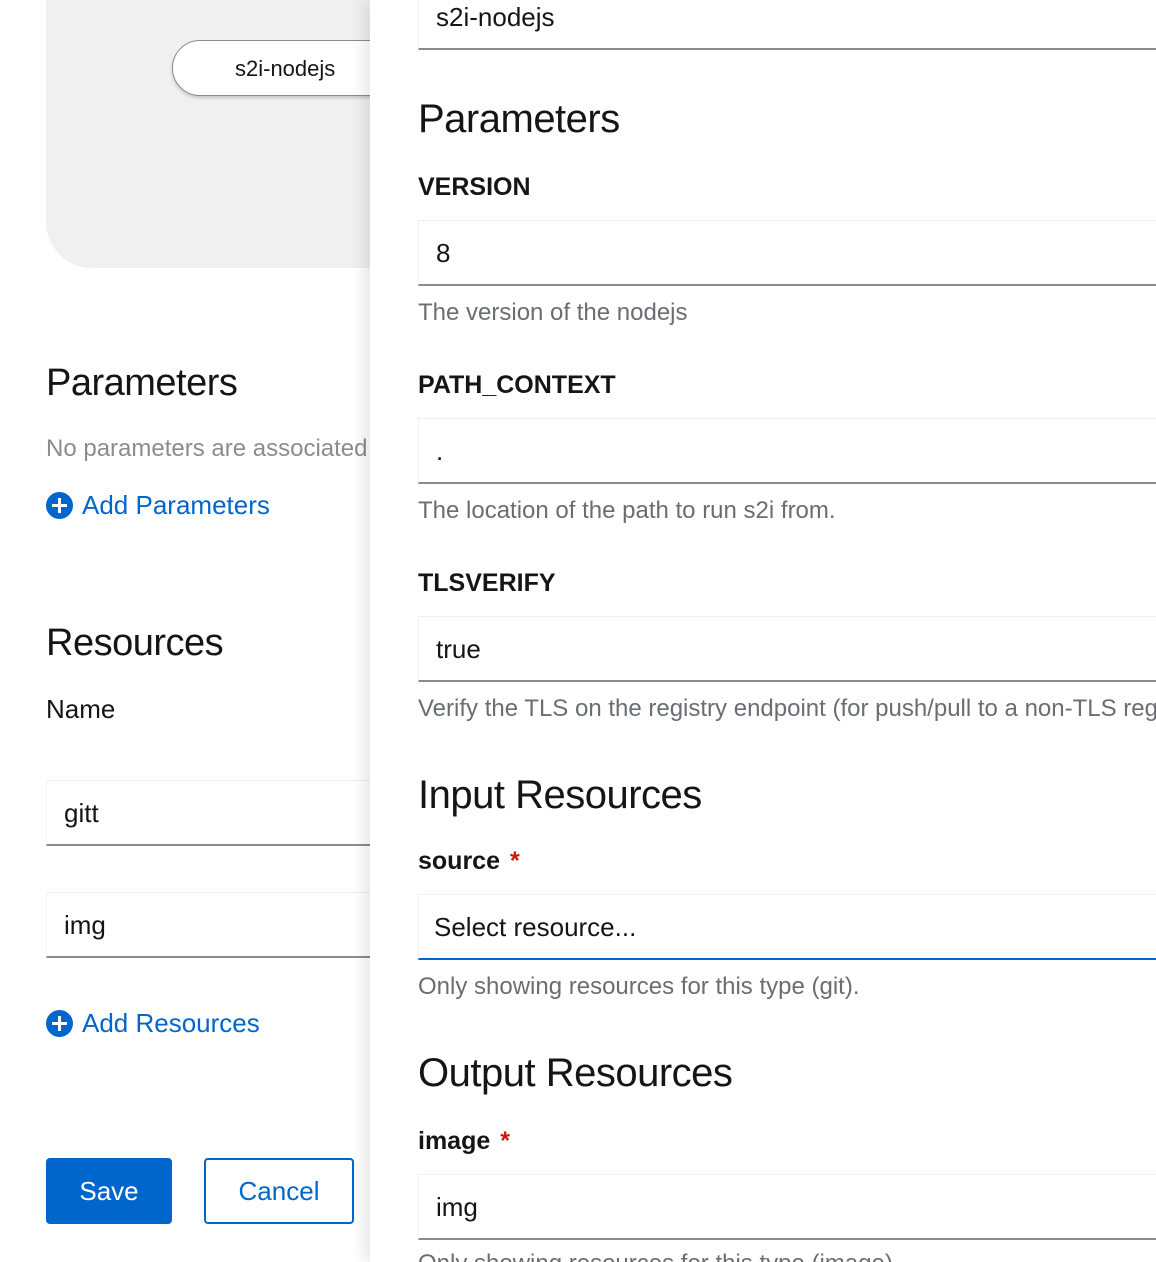 This screenshot has height=1262, width=1156. Describe the element at coordinates (279, 1191) in the screenshot. I see `cancel-button: Cancel` at that location.